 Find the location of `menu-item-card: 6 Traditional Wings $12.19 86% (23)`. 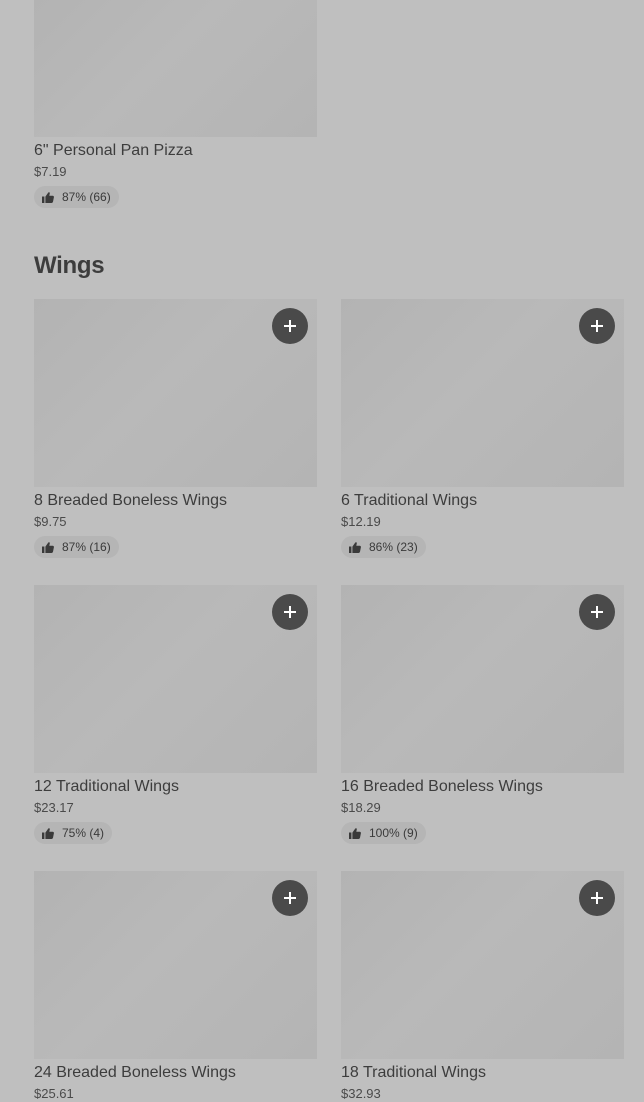

menu-item-card: 6 Traditional Wings $12.19 86% (23) is located at coordinates (482, 428).